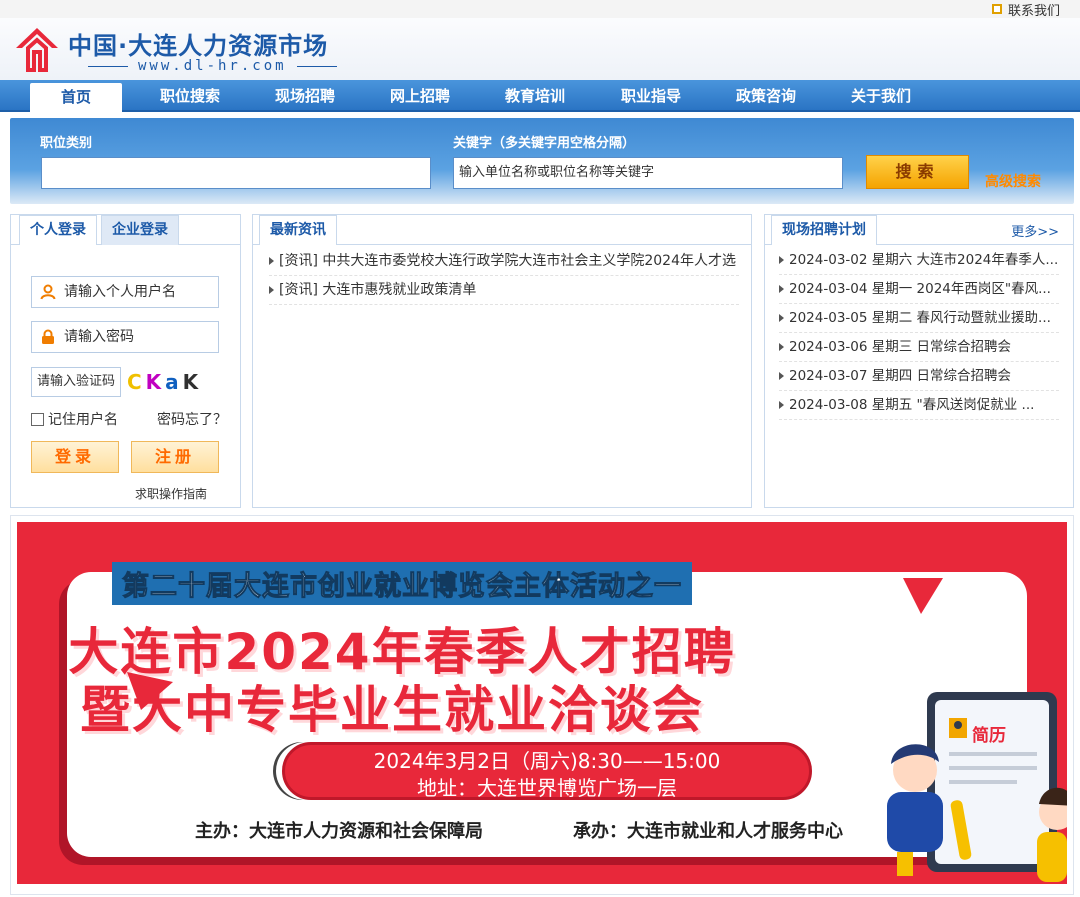  Describe the element at coordinates (83, 420) in the screenshot. I see `remember-label: 记住用户名` at that location.